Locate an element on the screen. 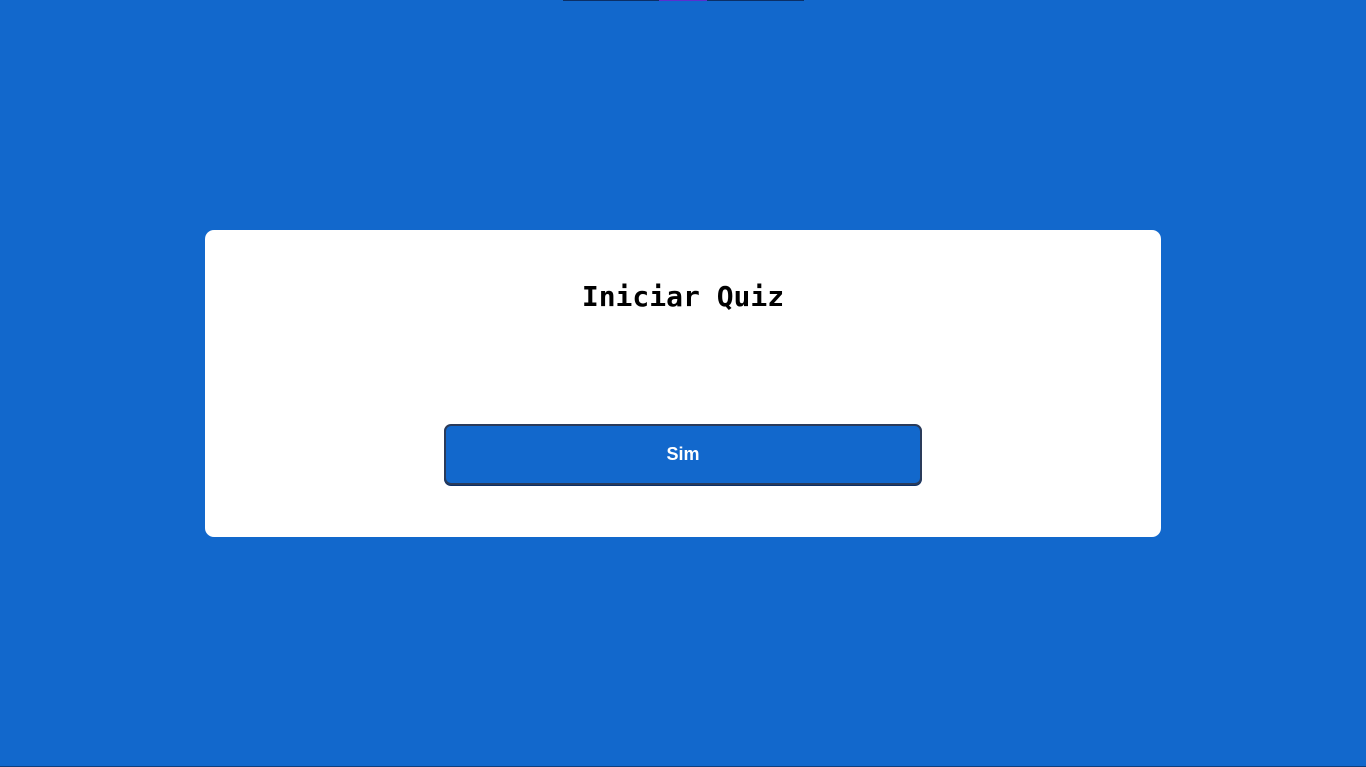 The image size is (1366, 767). top-progress-bar is located at coordinates (683, 0).